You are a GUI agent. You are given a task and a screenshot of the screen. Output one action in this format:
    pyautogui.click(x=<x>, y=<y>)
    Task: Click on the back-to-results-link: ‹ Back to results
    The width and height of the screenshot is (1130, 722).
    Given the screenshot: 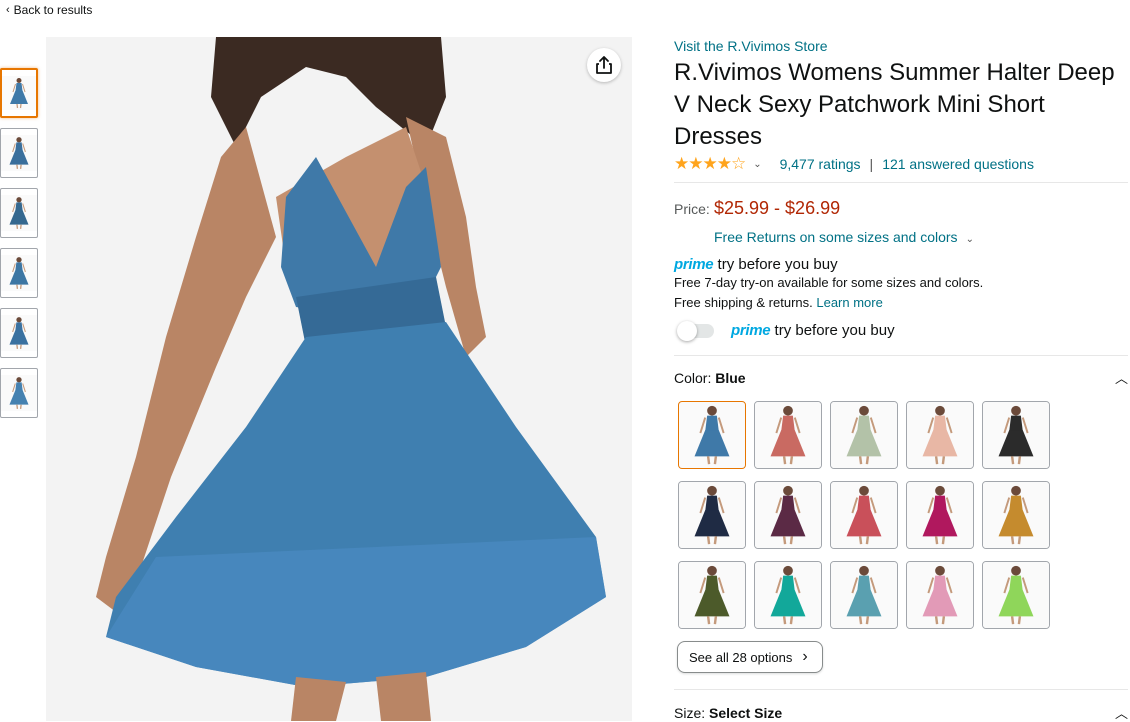 What is the action you would take?
    pyautogui.click(x=49, y=10)
    